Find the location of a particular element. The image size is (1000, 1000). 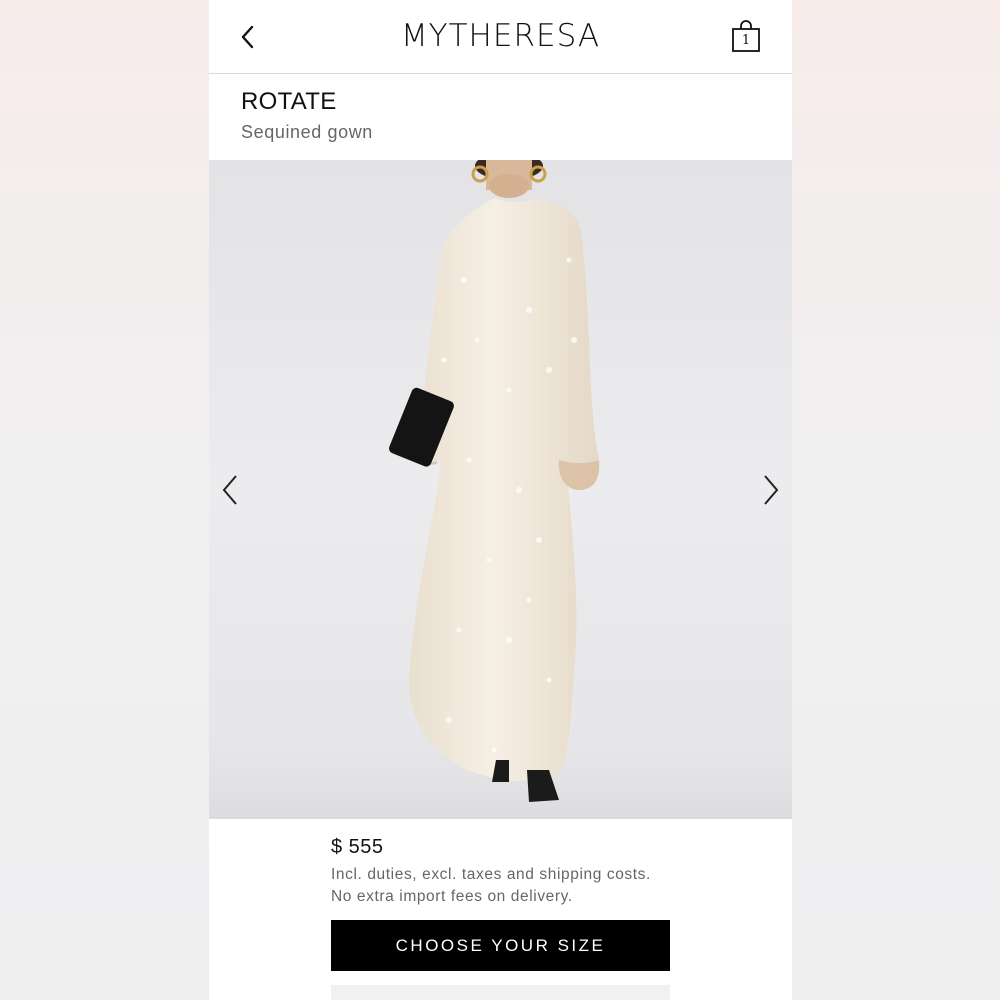

product-brand: ROTATE is located at coordinates (307, 102).